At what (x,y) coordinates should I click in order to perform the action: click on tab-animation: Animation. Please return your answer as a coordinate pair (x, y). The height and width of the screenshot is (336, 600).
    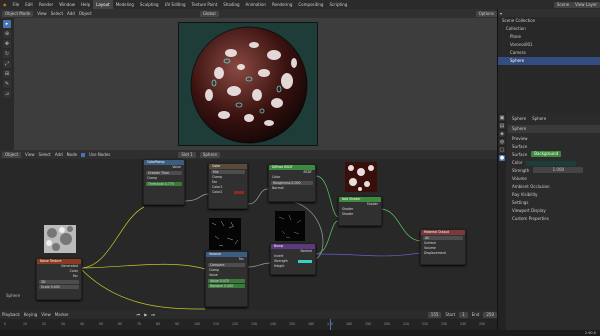
    Looking at the image, I should click on (256, 4).